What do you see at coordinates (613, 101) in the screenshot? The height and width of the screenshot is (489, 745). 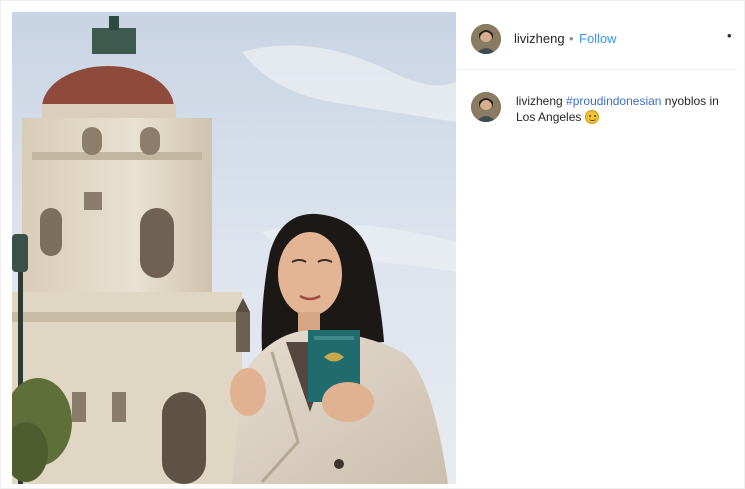 I see `caption-hashtag-link: #proudindonesian` at bounding box center [613, 101].